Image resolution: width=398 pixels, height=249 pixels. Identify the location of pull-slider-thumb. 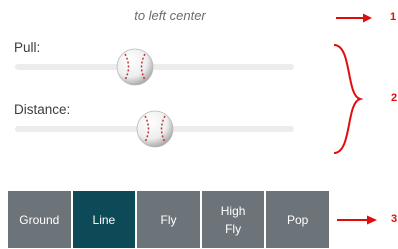
(135, 67).